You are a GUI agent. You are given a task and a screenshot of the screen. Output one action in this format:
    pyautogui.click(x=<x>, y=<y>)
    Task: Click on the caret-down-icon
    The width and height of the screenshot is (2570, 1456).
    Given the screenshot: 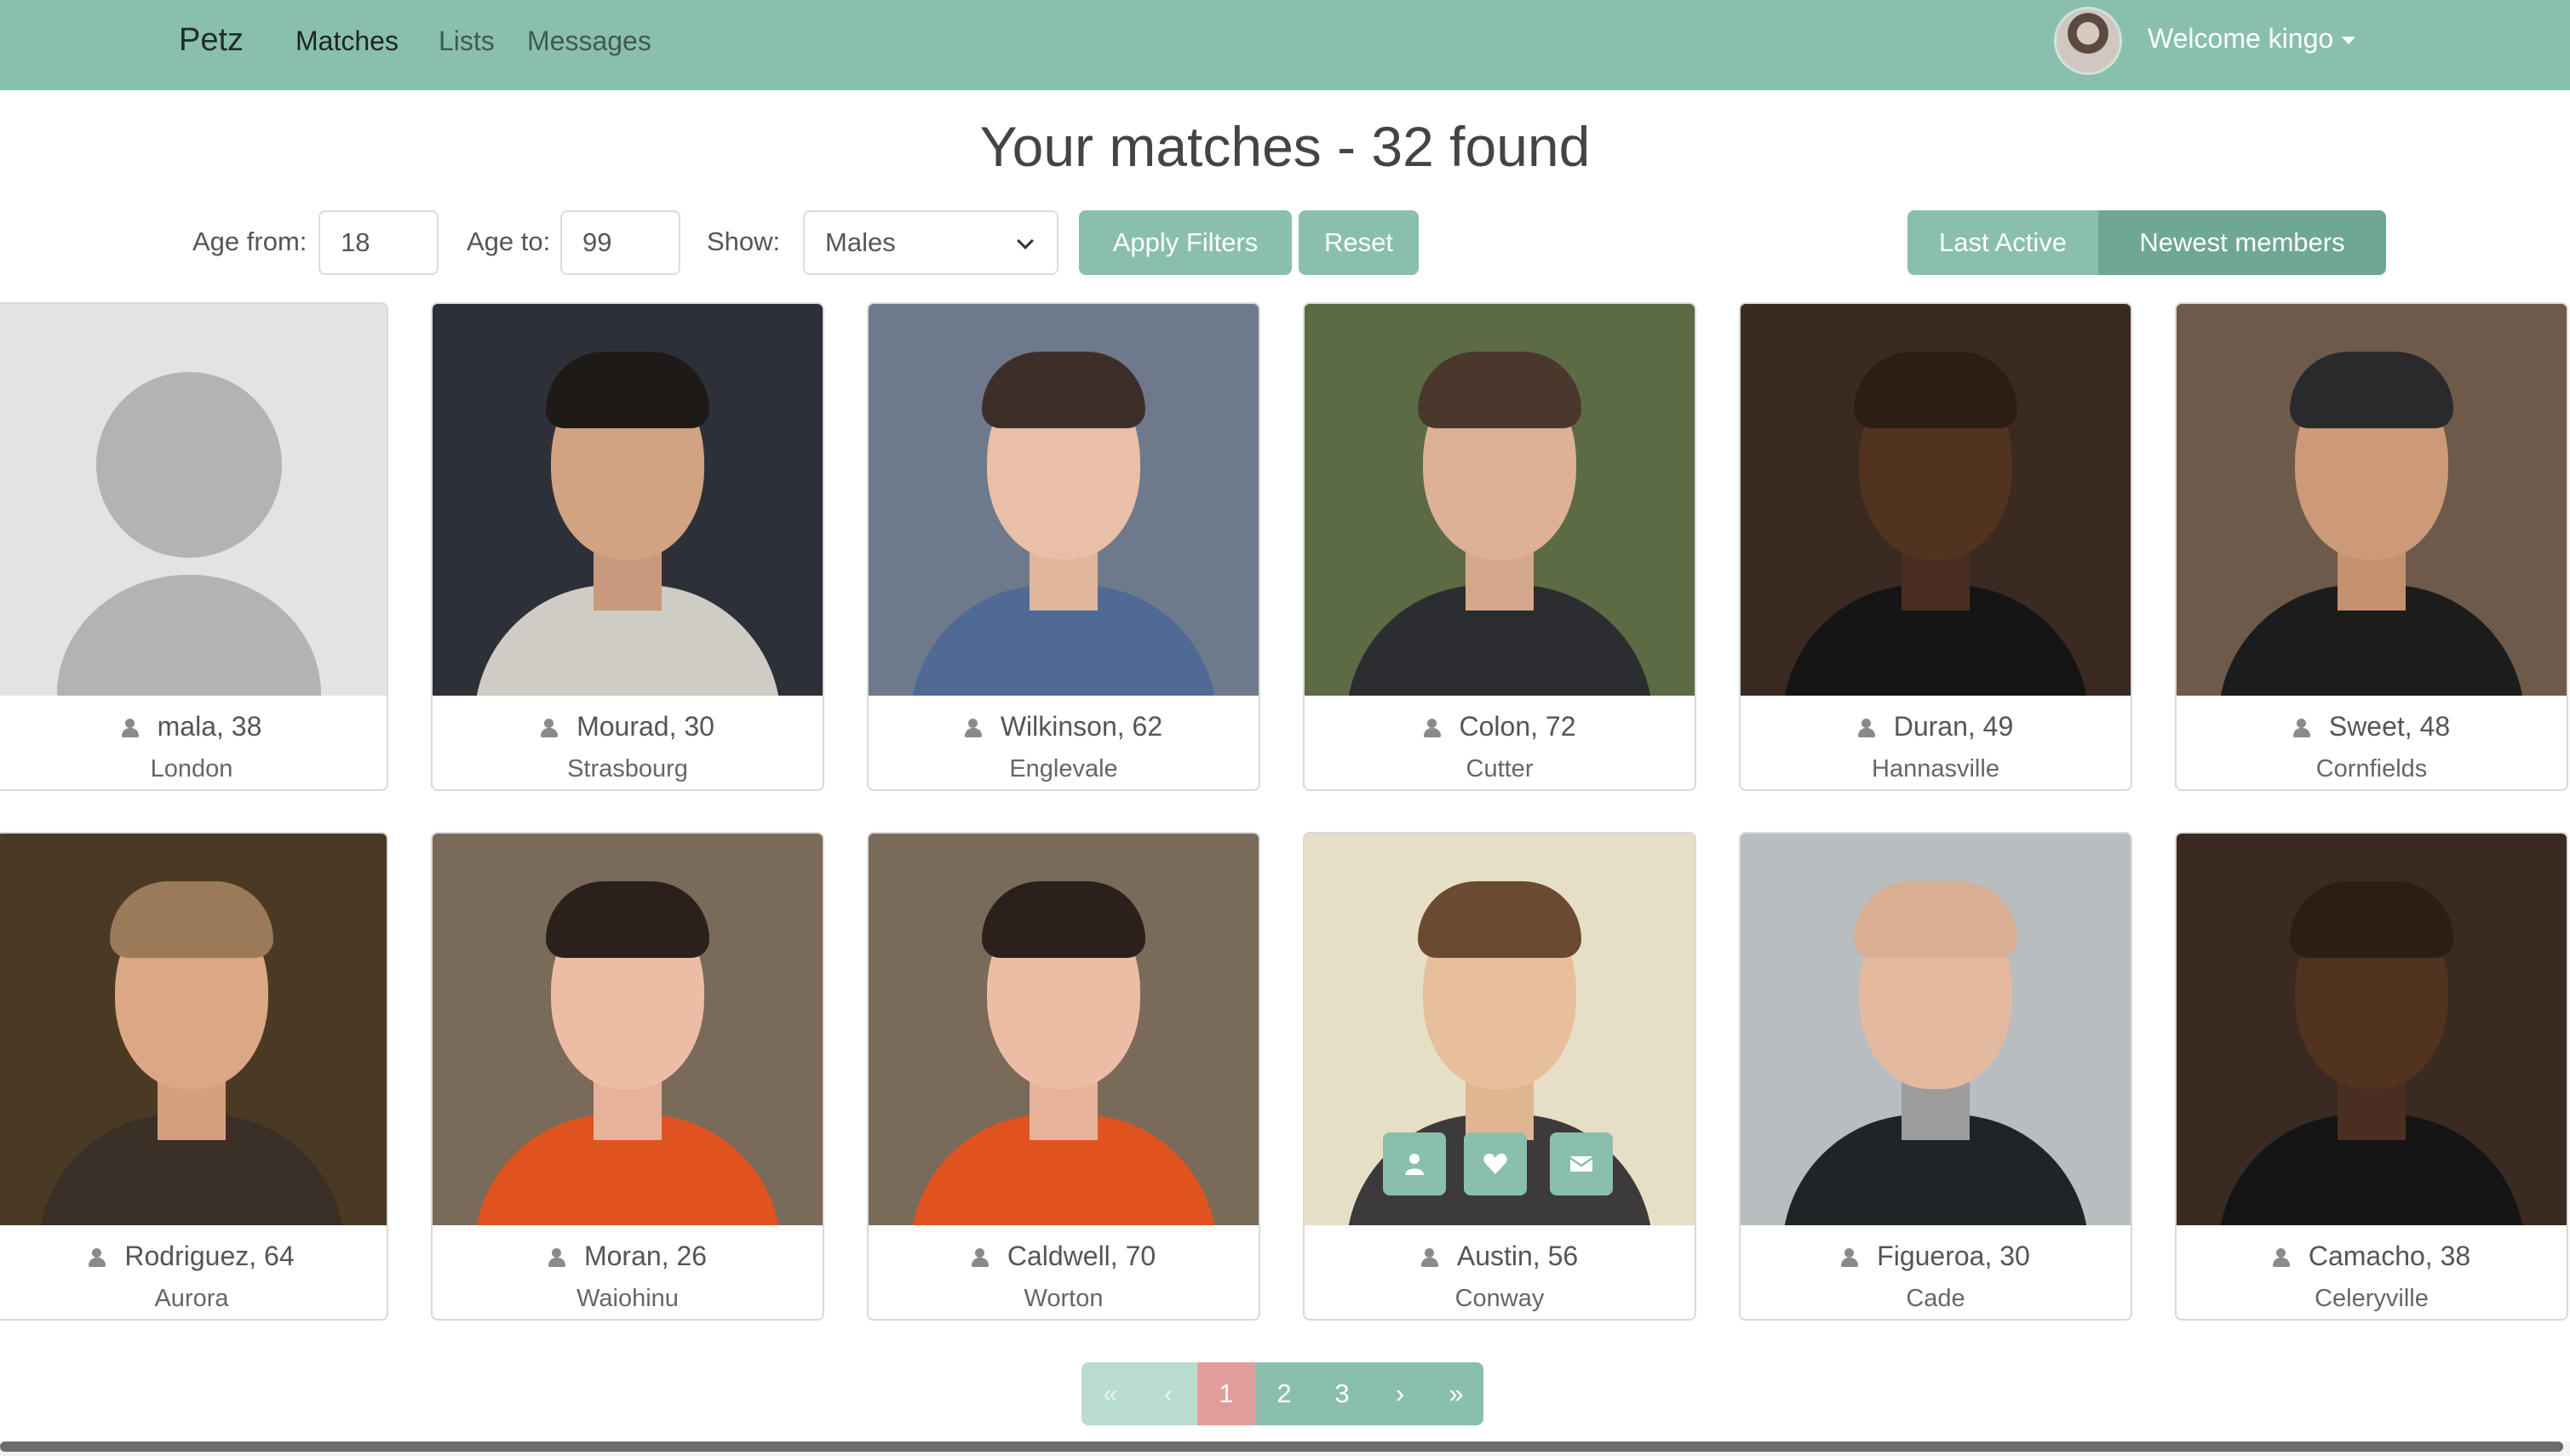 What is the action you would take?
    pyautogui.click(x=2349, y=41)
    